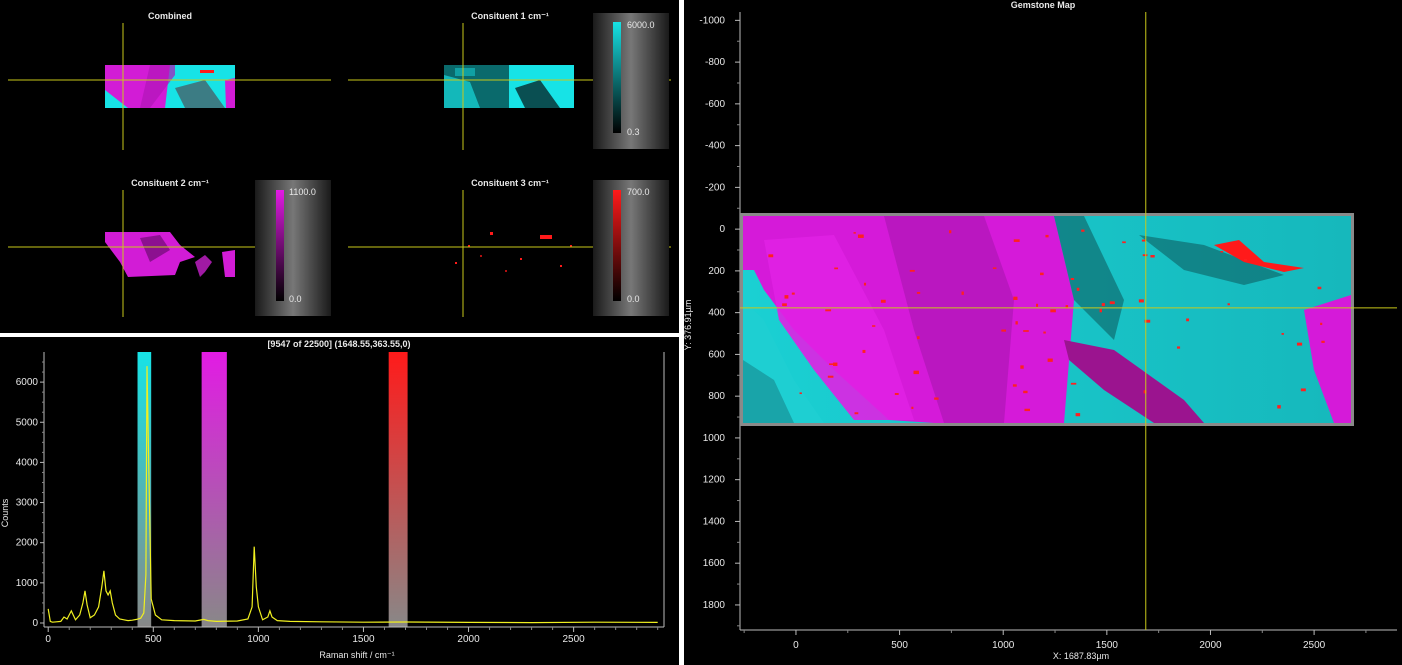  I want to click on gemstone-y-tick-label: 1000, so click(714, 438).